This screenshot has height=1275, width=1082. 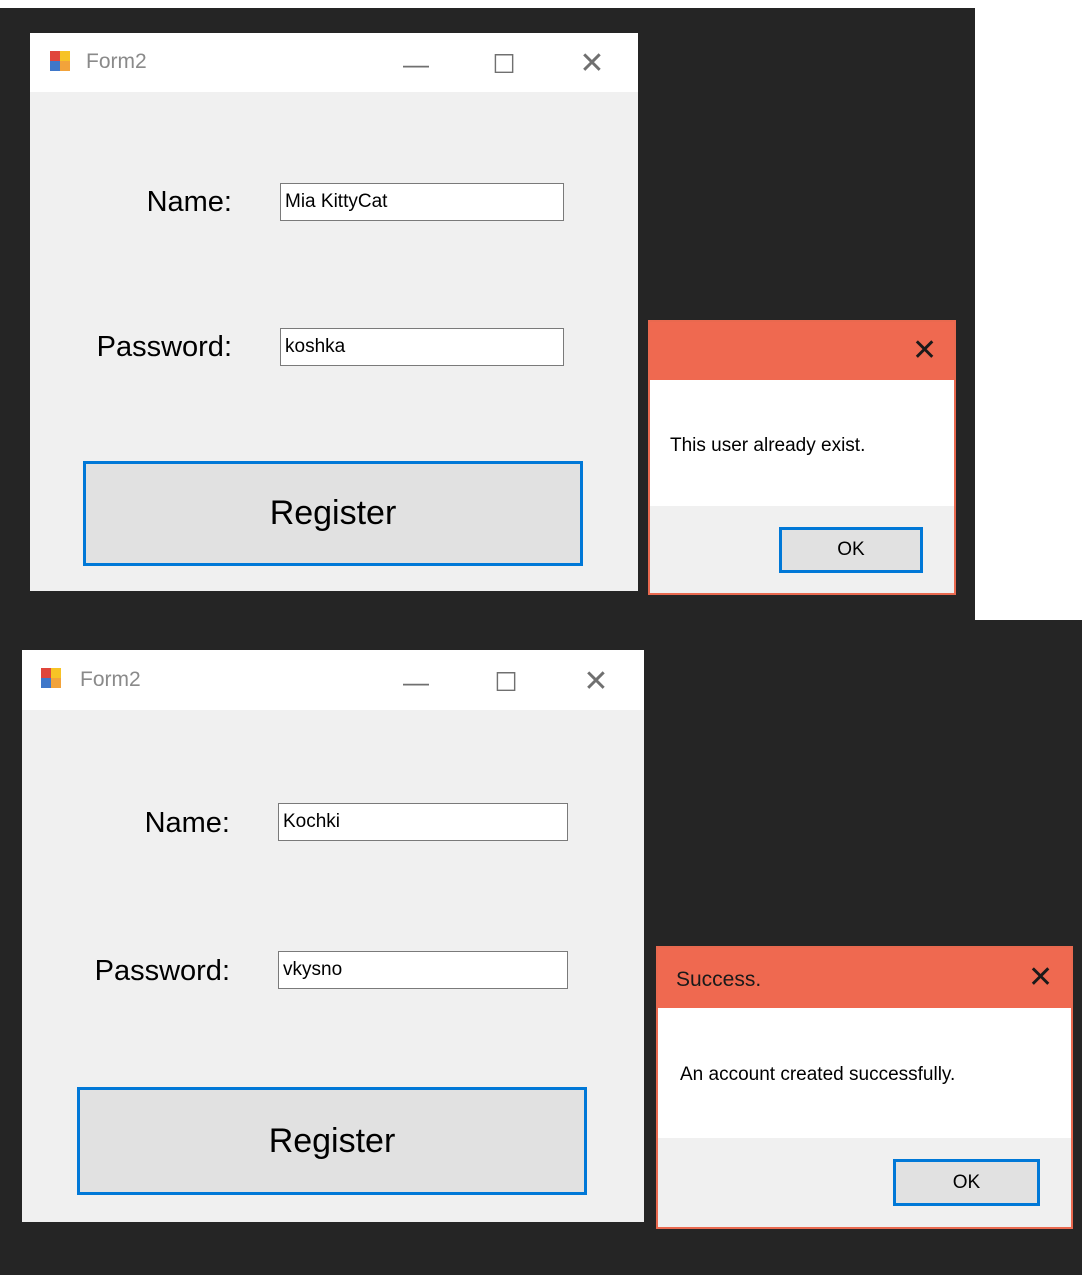 What do you see at coordinates (423, 970) in the screenshot?
I see `password-input: vkysno` at bounding box center [423, 970].